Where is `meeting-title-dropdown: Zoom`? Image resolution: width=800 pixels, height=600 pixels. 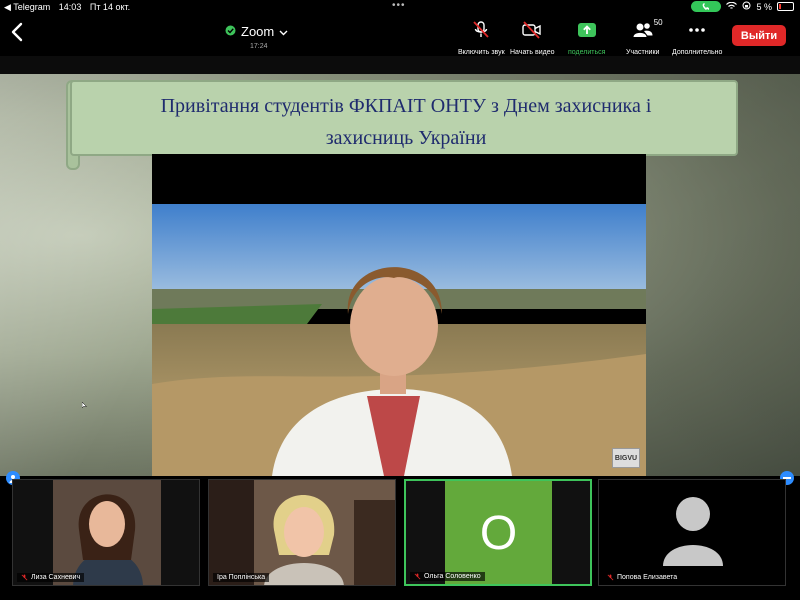 meeting-title-dropdown: Zoom is located at coordinates (256, 31).